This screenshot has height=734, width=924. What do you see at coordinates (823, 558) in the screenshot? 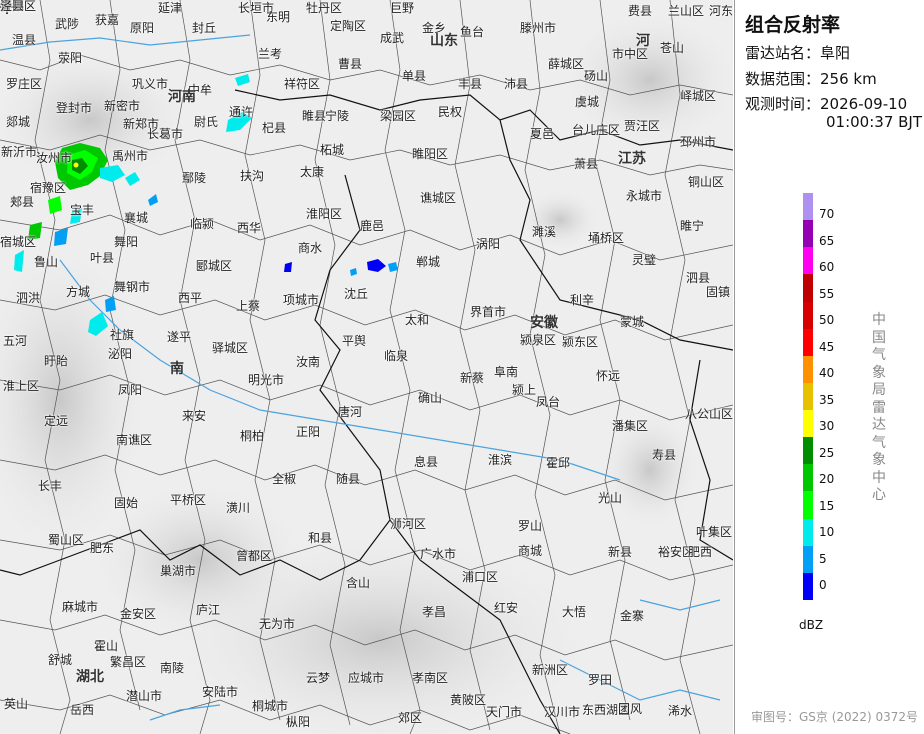
I see `legend-value: 5` at bounding box center [823, 558].